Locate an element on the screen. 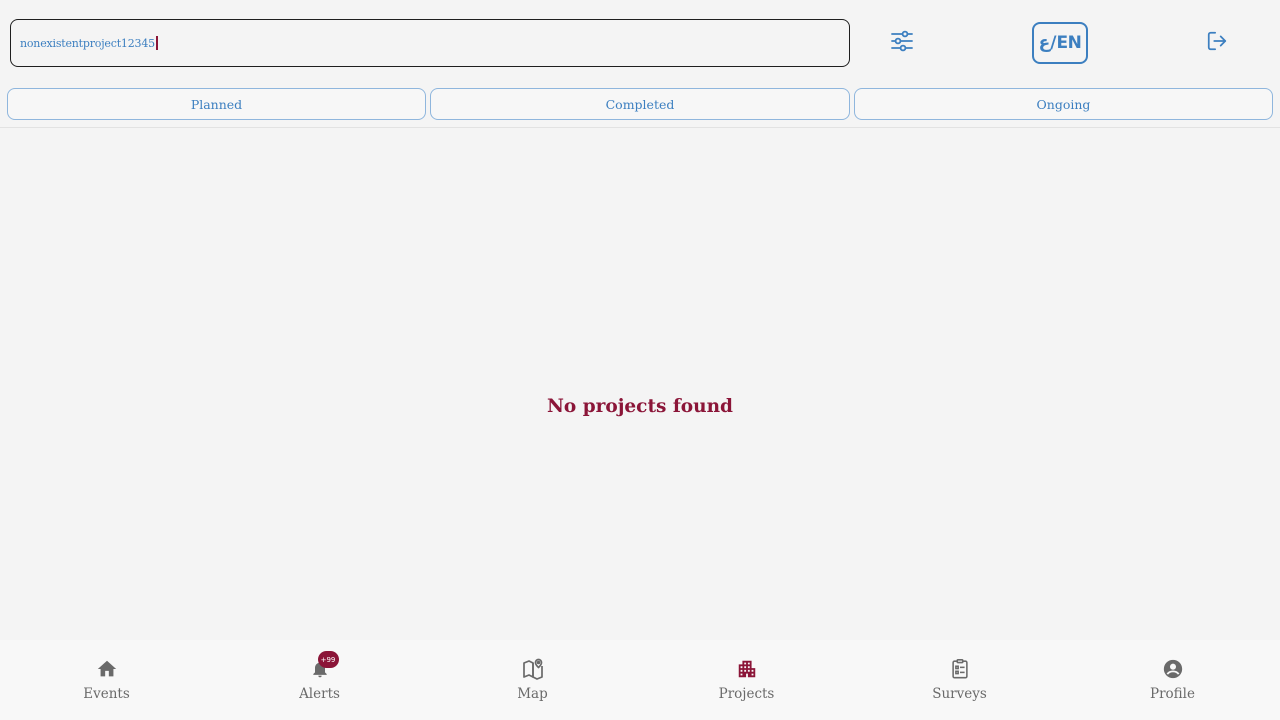  filter-button is located at coordinates (902, 43).